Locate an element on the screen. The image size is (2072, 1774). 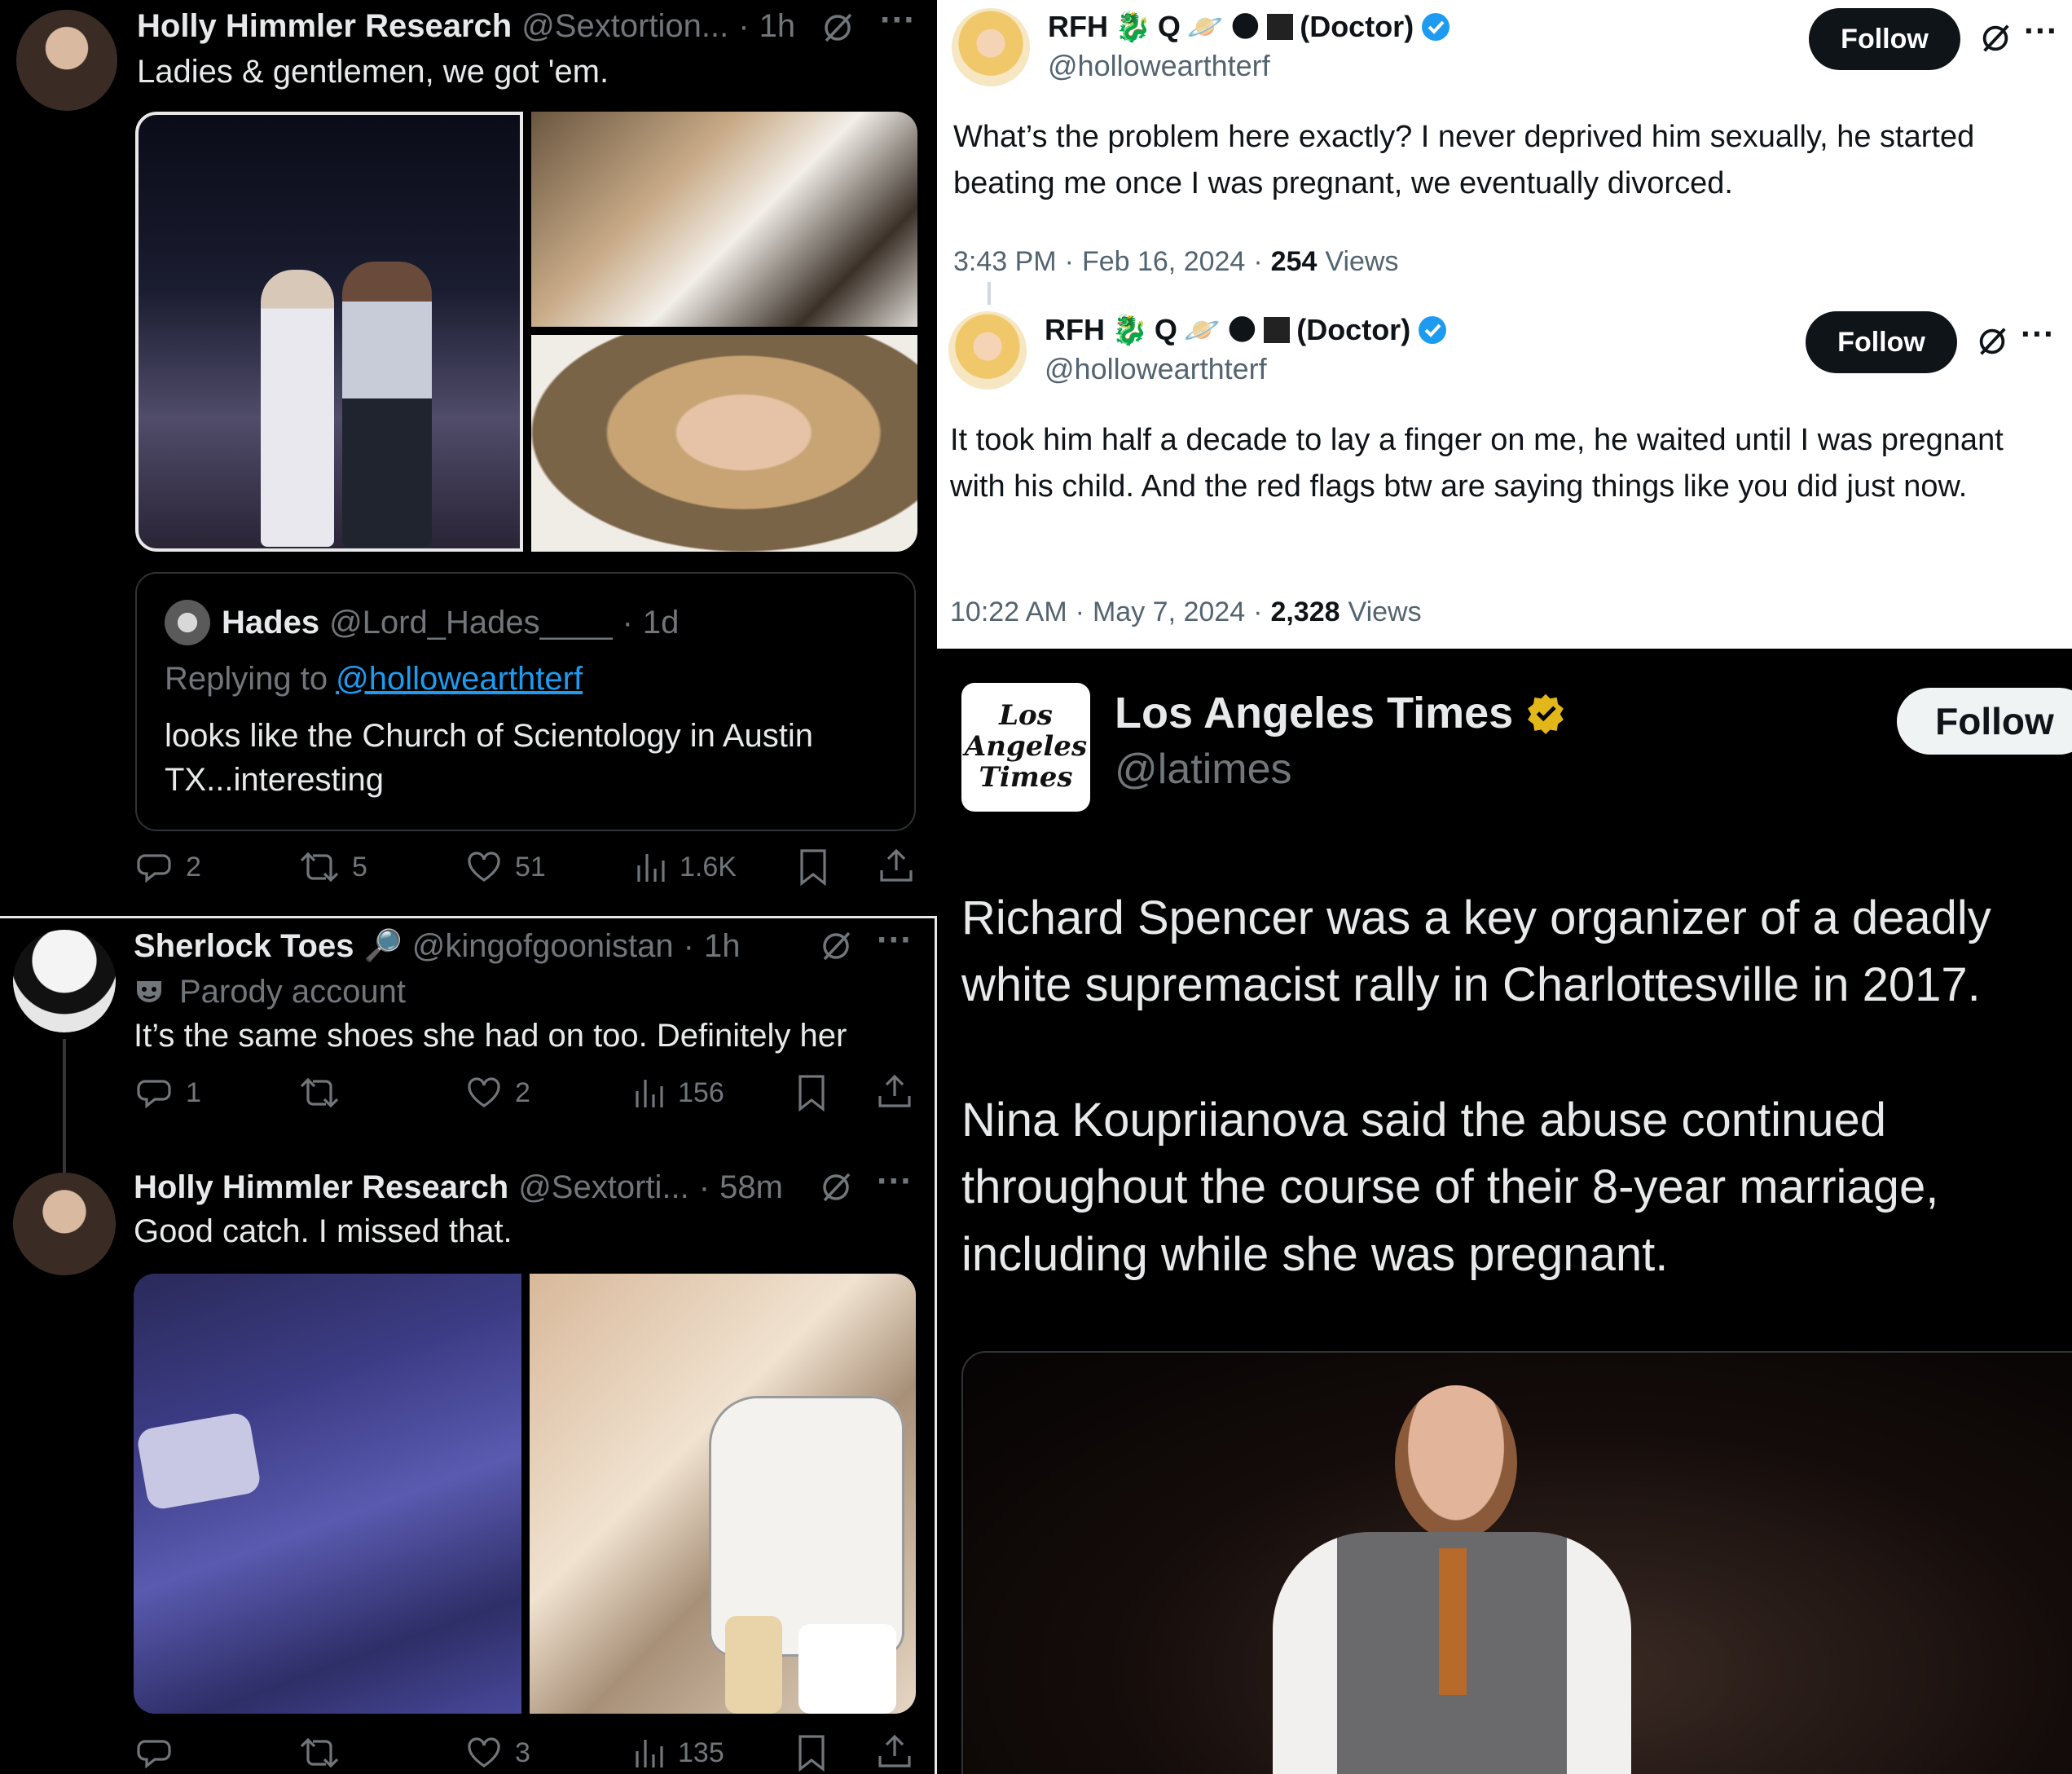
quoted-timestamp: 1d is located at coordinates (661, 622).